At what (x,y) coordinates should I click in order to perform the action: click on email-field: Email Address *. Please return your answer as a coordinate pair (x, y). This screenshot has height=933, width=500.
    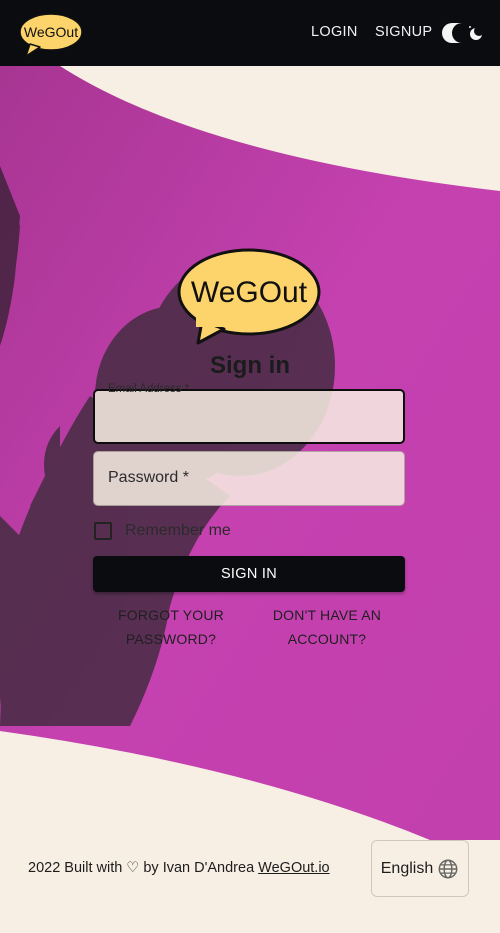
    Looking at the image, I should click on (249, 413).